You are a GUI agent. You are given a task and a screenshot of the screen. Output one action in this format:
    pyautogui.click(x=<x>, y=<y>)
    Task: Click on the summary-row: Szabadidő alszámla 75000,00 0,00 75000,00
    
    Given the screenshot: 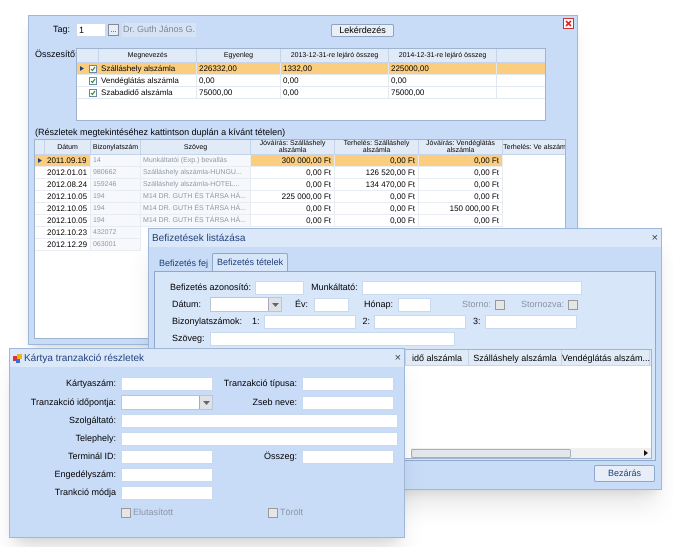 What is the action you would take?
    pyautogui.click(x=311, y=93)
    